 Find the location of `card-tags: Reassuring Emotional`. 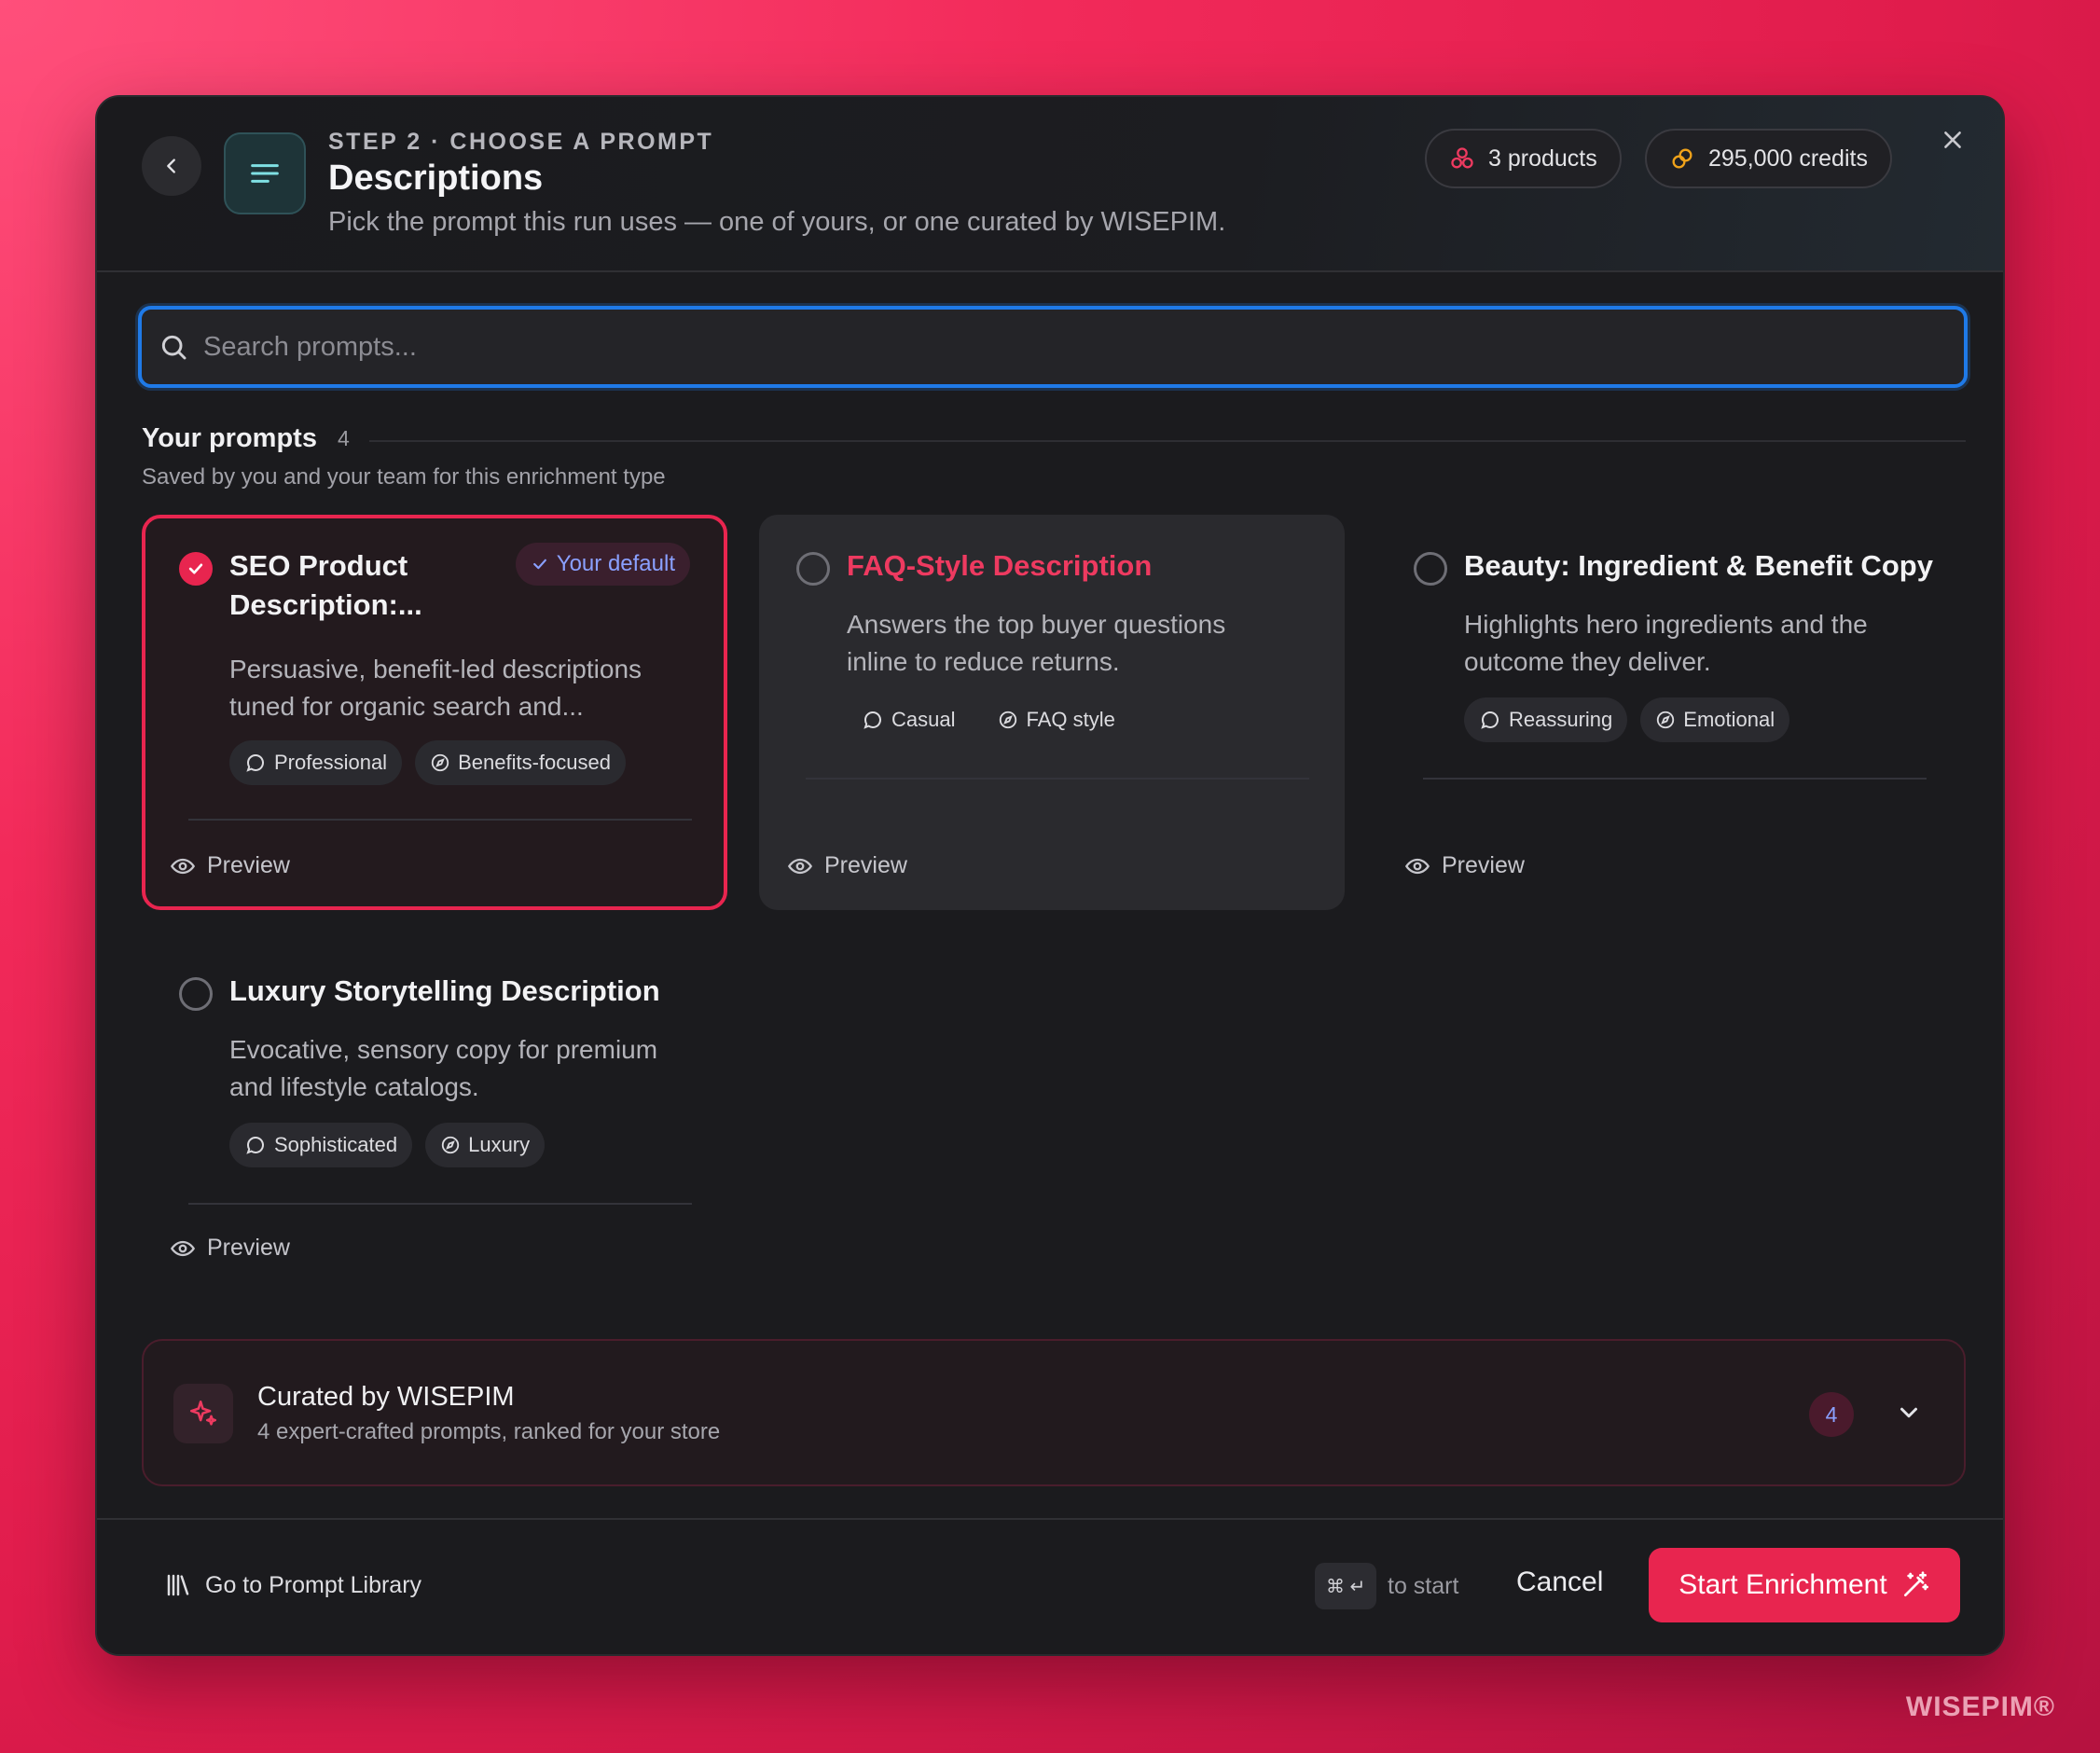

card-tags: Reassuring Emotional is located at coordinates (1627, 719).